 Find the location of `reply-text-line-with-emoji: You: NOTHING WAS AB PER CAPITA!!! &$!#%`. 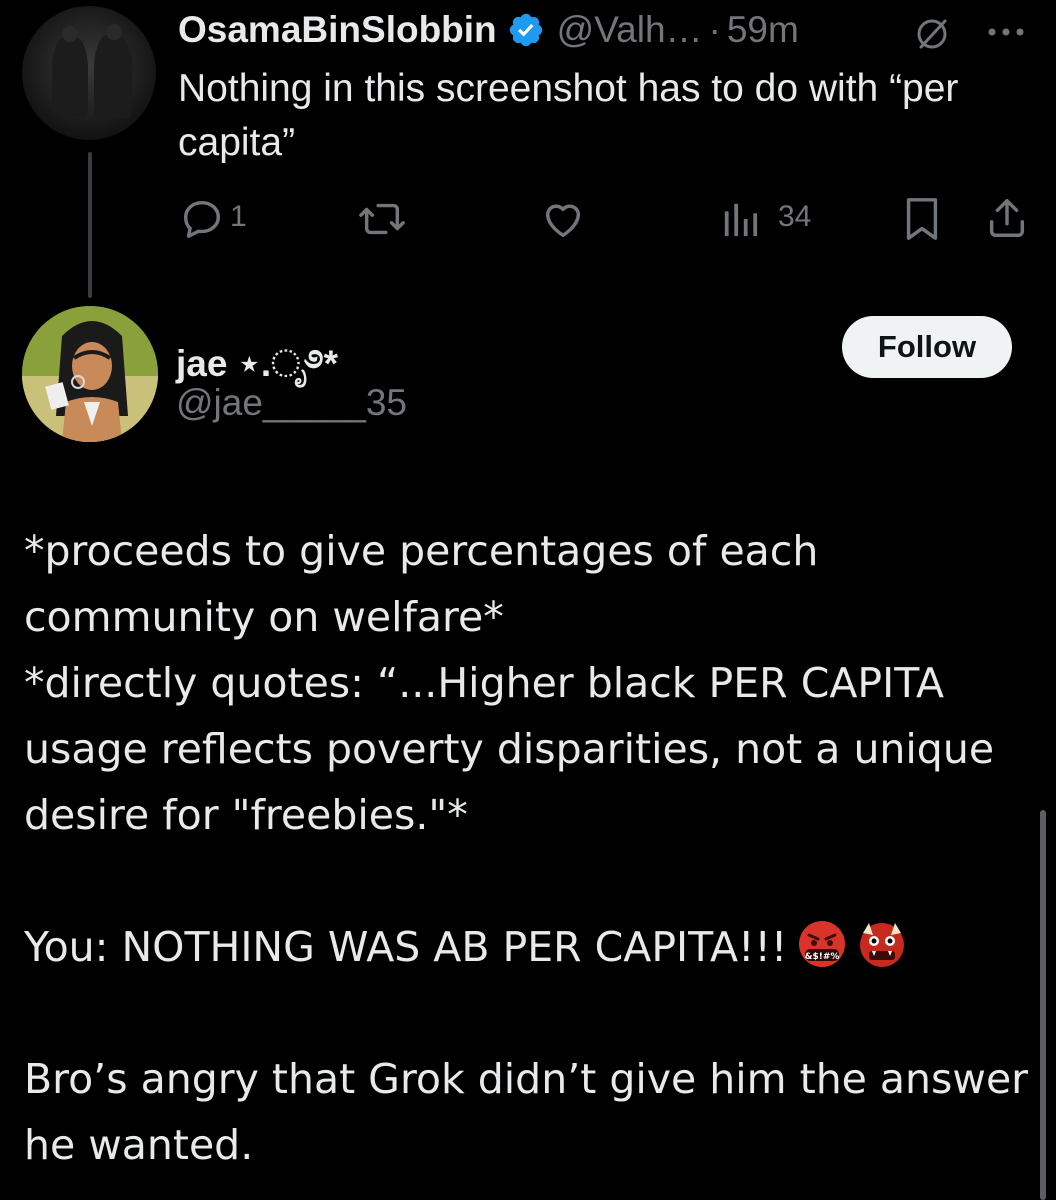

reply-text-line-with-emoji: You: NOTHING WAS AB PER CAPITA!!! &$!#% is located at coordinates (529, 947).